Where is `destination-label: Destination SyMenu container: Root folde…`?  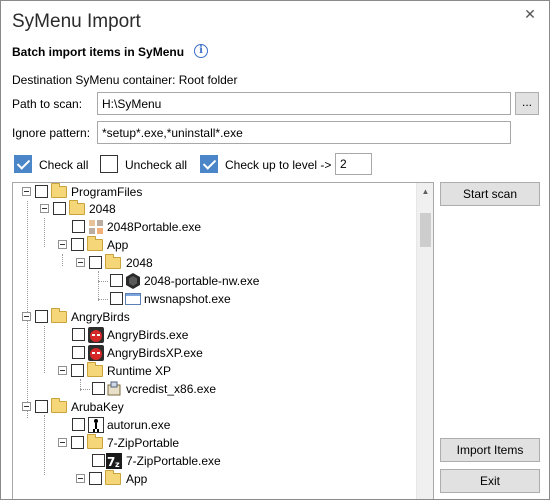
destination-label: Destination SyMenu container: Root folde… is located at coordinates (125, 80).